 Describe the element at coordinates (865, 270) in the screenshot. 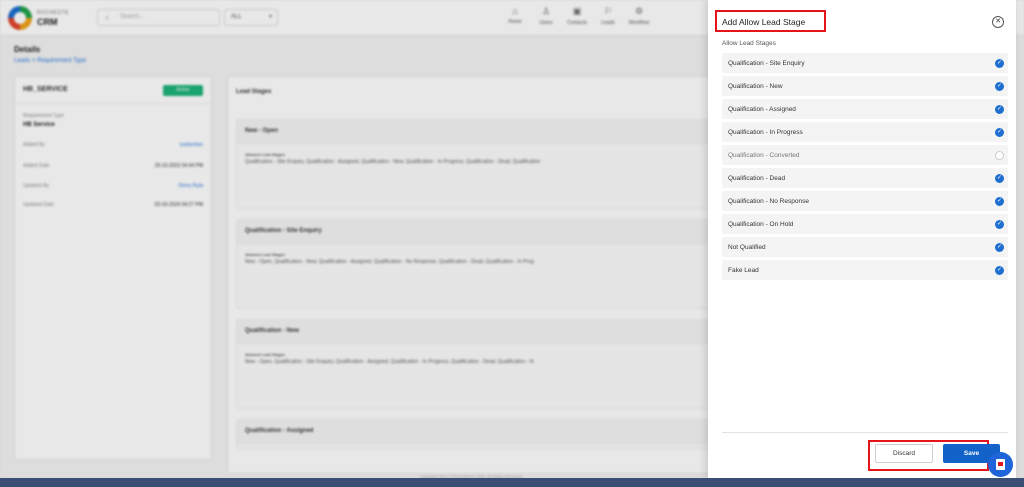

I see `stage-option-fake-lead: Fake Lead ✓` at that location.